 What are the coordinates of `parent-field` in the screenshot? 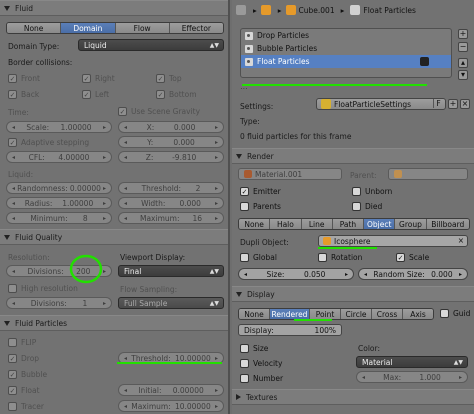 It's located at (428, 174).